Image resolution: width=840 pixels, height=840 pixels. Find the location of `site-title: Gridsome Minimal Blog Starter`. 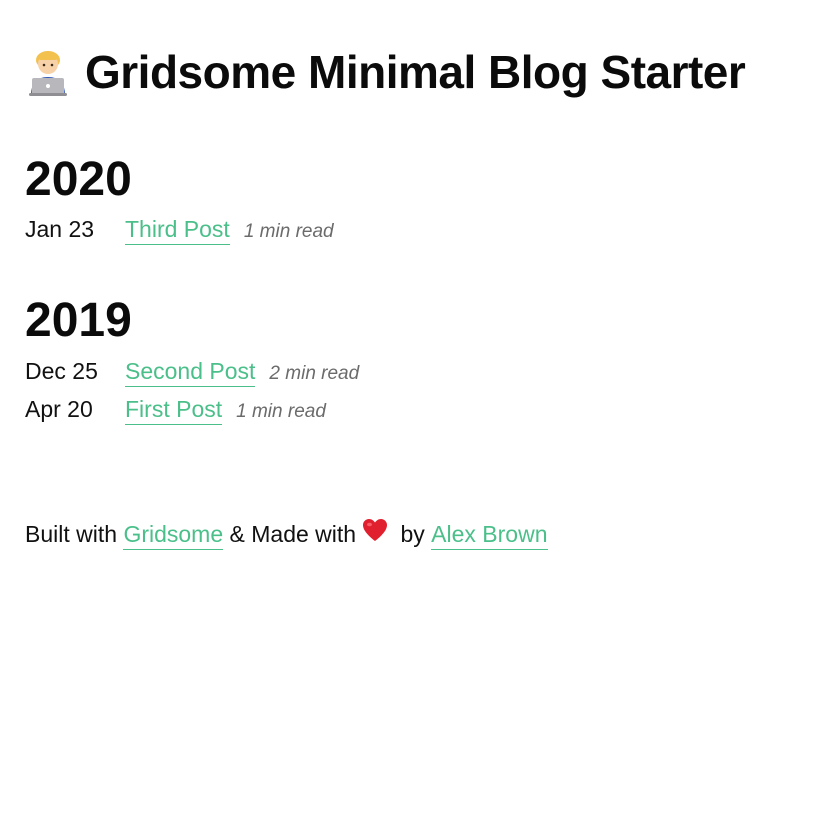

site-title: Gridsome Minimal Blog Starter is located at coordinates (415, 72).